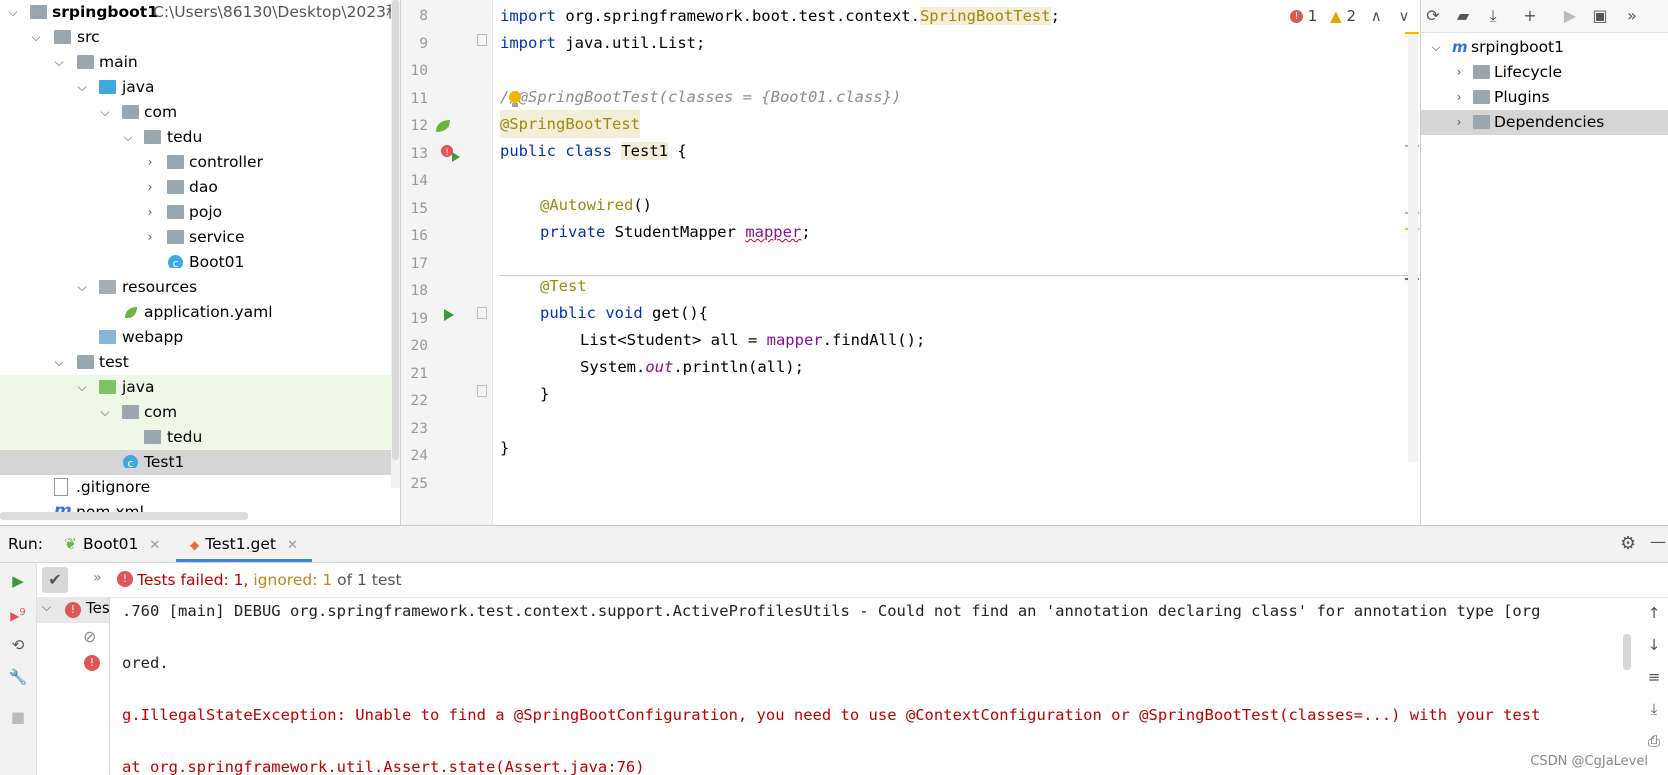  I want to click on run-test-error-icon: !, so click(451, 154).